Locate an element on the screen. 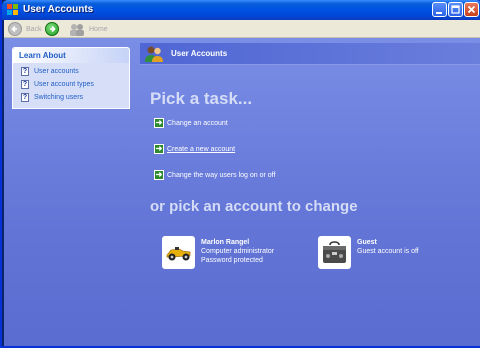  account-tile-guest: Guest Guest account is off is located at coordinates (368, 252).